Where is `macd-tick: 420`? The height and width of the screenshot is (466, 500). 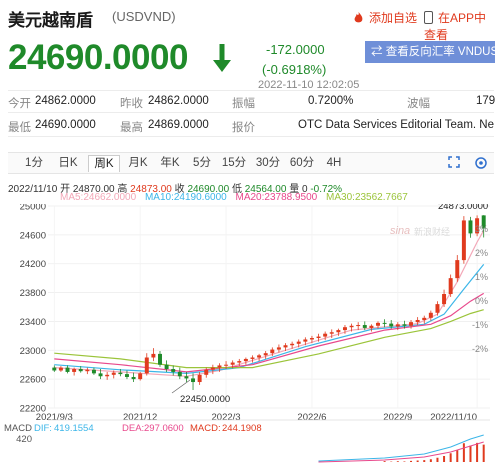 macd-tick: 420 is located at coordinates (24, 439).